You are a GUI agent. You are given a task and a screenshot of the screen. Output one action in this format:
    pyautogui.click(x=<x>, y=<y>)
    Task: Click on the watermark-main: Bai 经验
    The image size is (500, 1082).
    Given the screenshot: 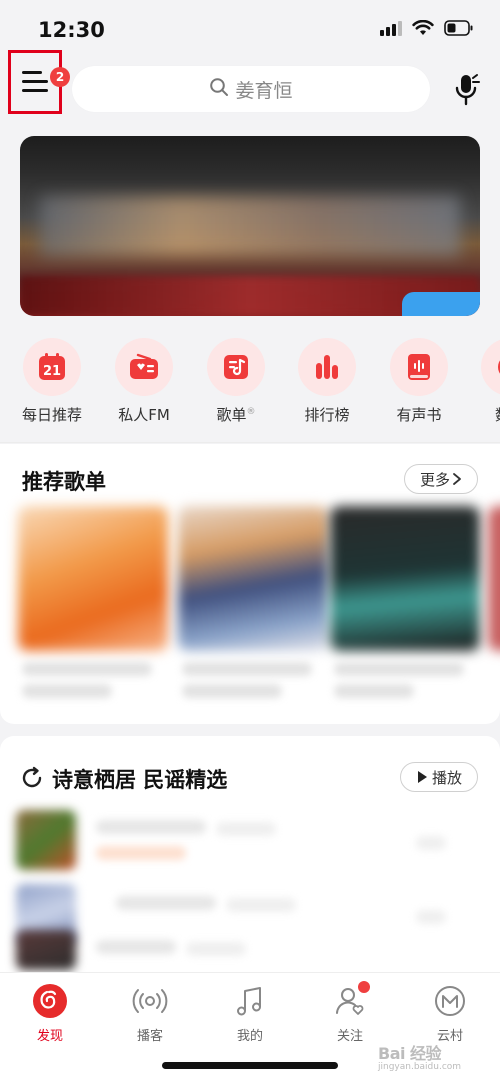 What is the action you would take?
    pyautogui.click(x=410, y=1053)
    